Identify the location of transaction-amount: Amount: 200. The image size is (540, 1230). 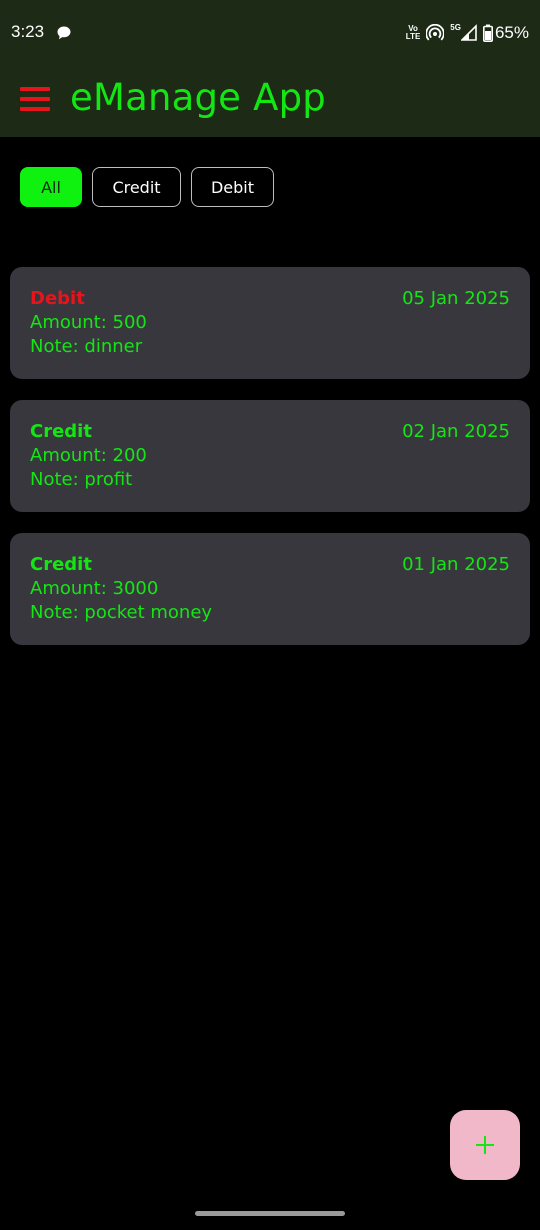
(88, 455).